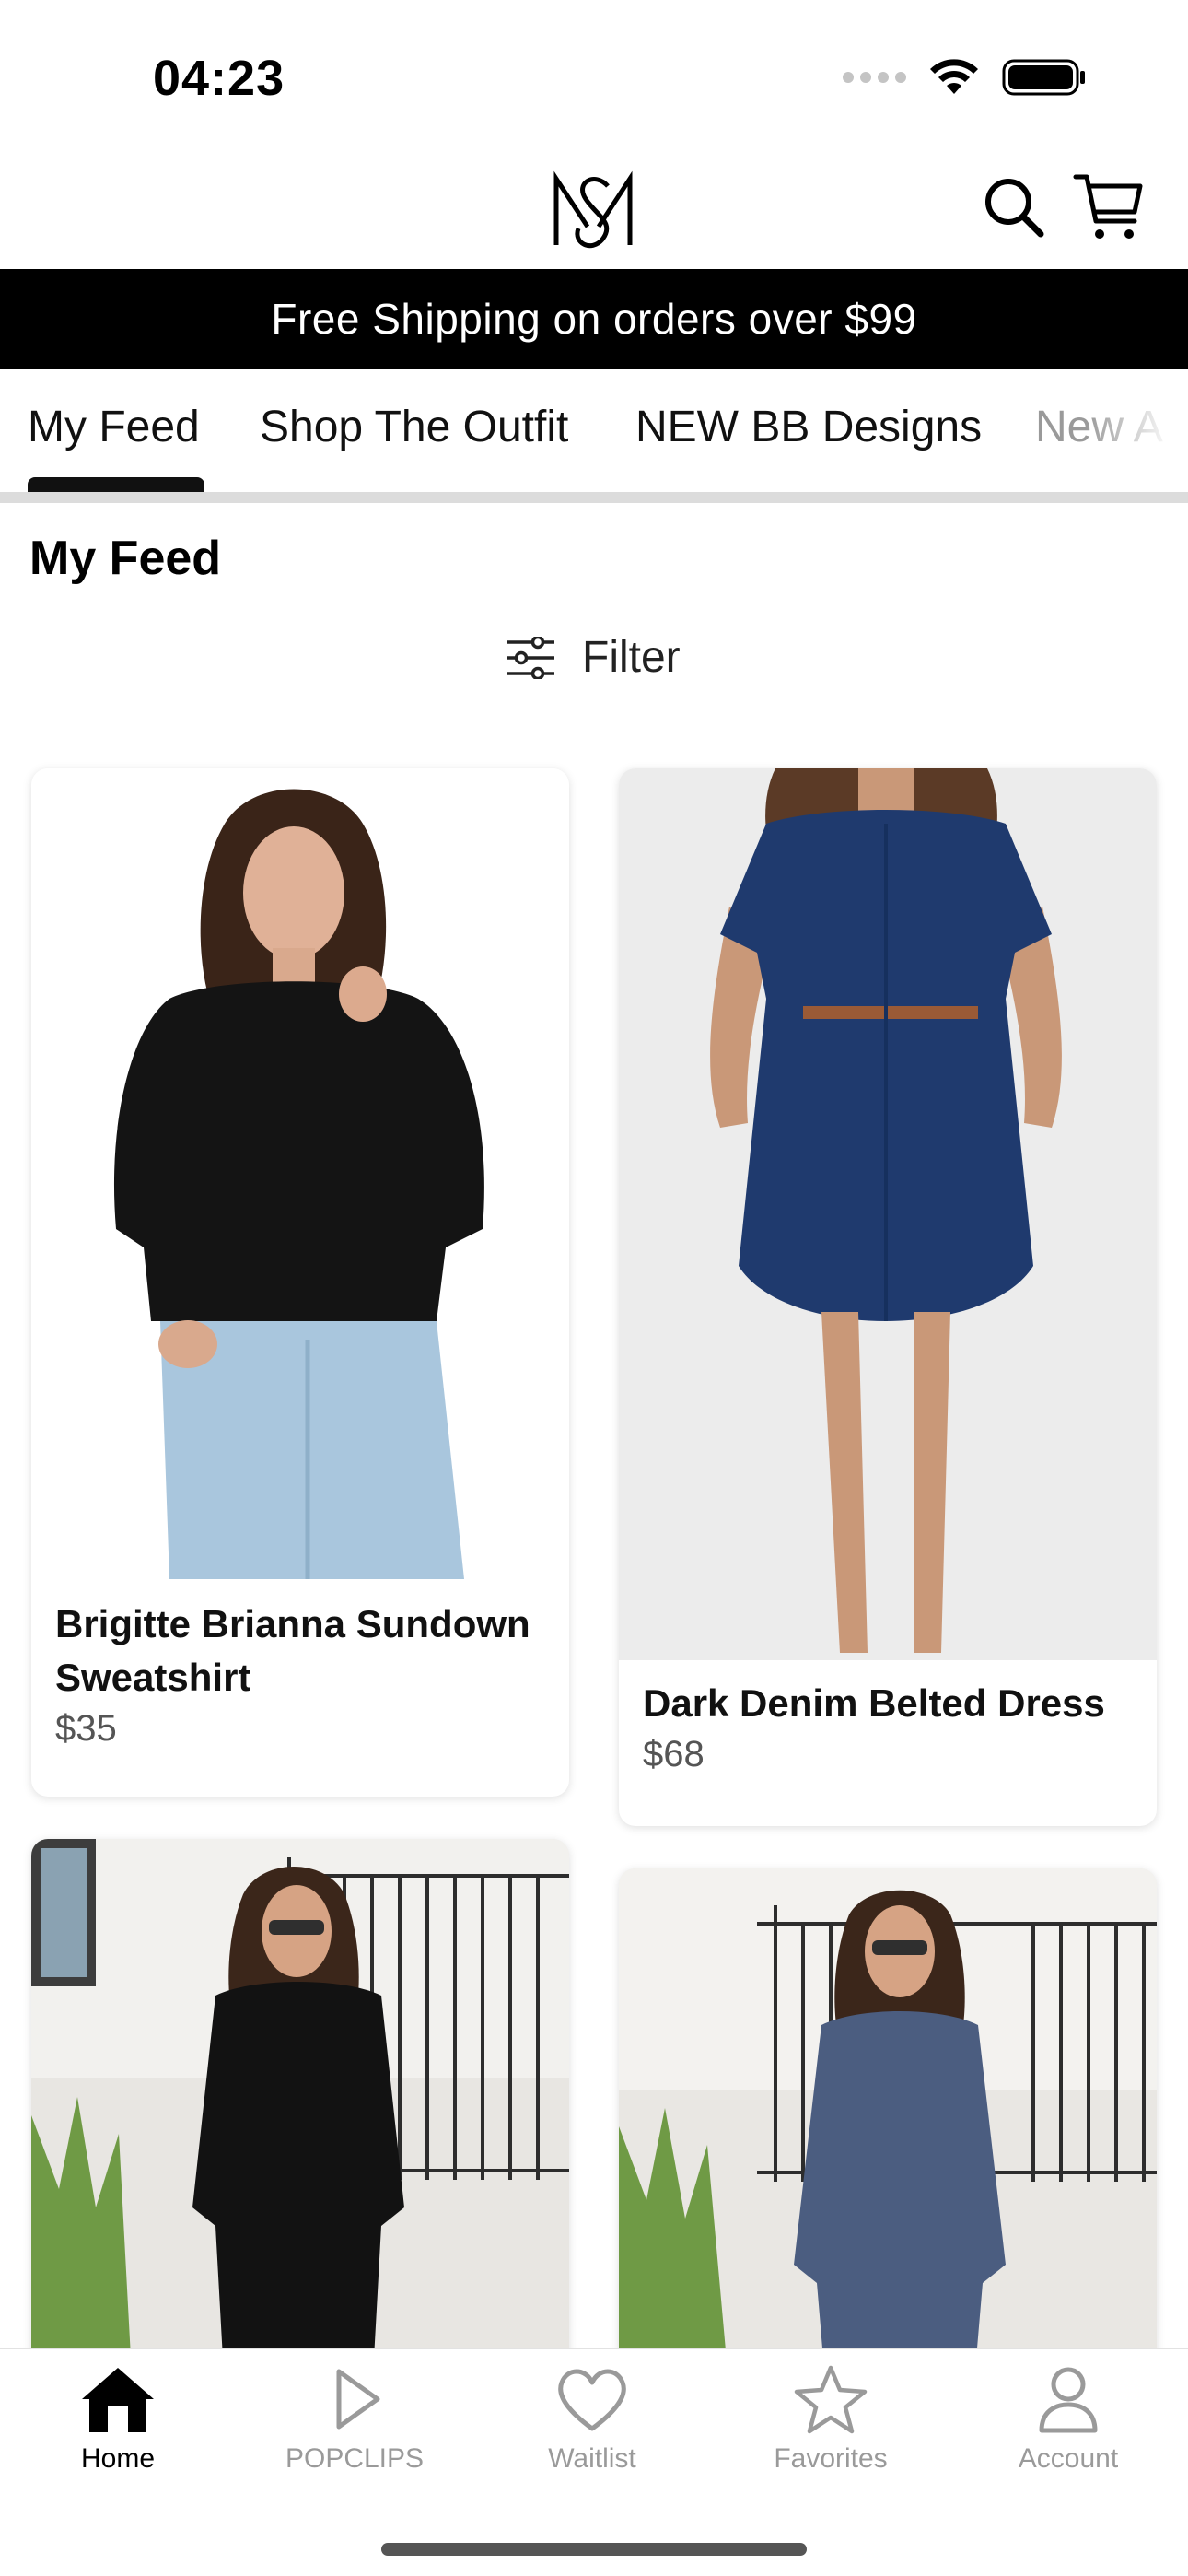 Image resolution: width=1188 pixels, height=2576 pixels. I want to click on nav-waitlist-label: Waitlist, so click(592, 2458).